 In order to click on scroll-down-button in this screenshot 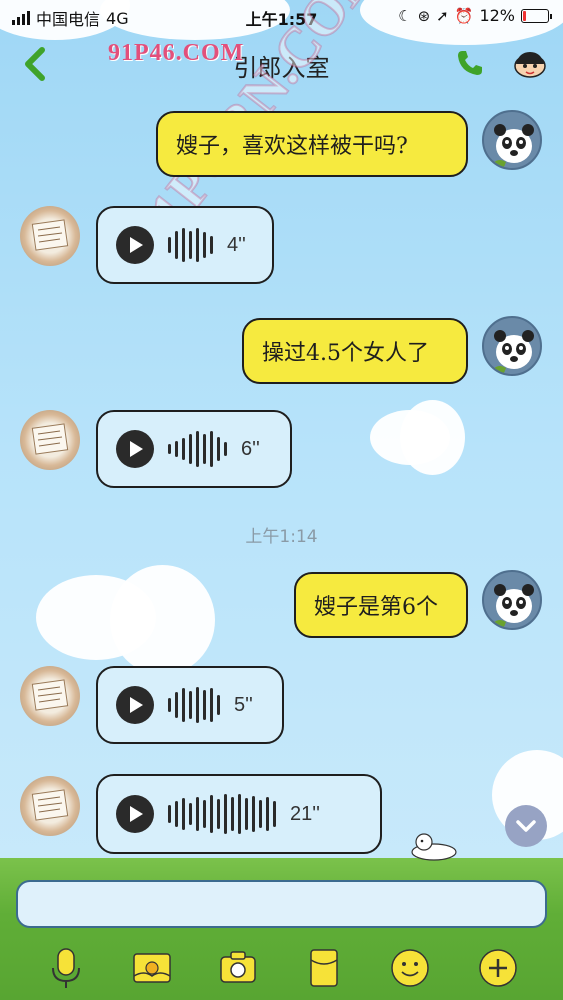, I will do `click(526, 826)`.